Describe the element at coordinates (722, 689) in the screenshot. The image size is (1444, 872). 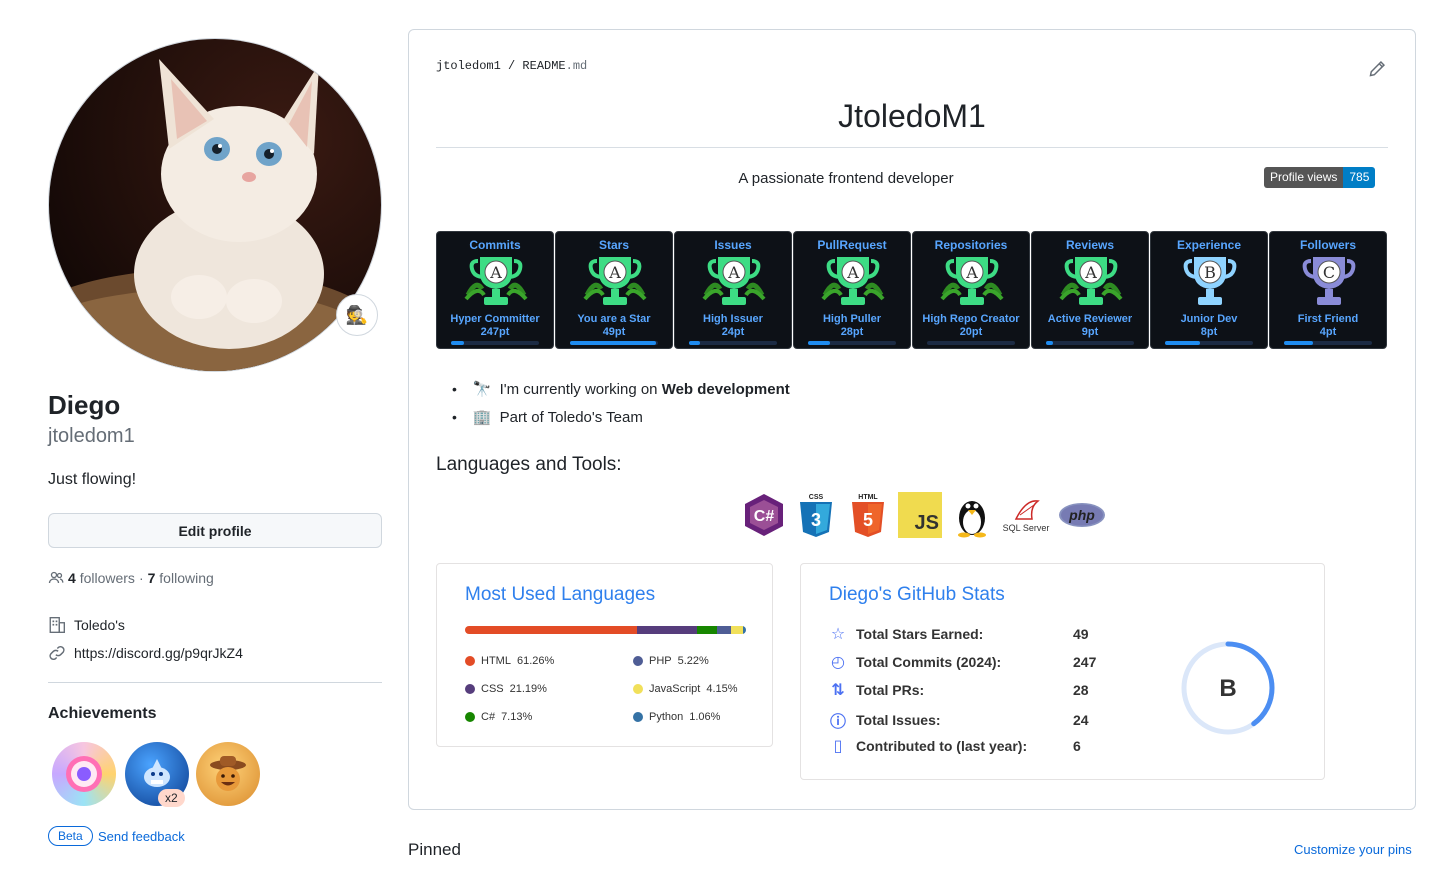
I see `language-percent: 4.15%` at that location.